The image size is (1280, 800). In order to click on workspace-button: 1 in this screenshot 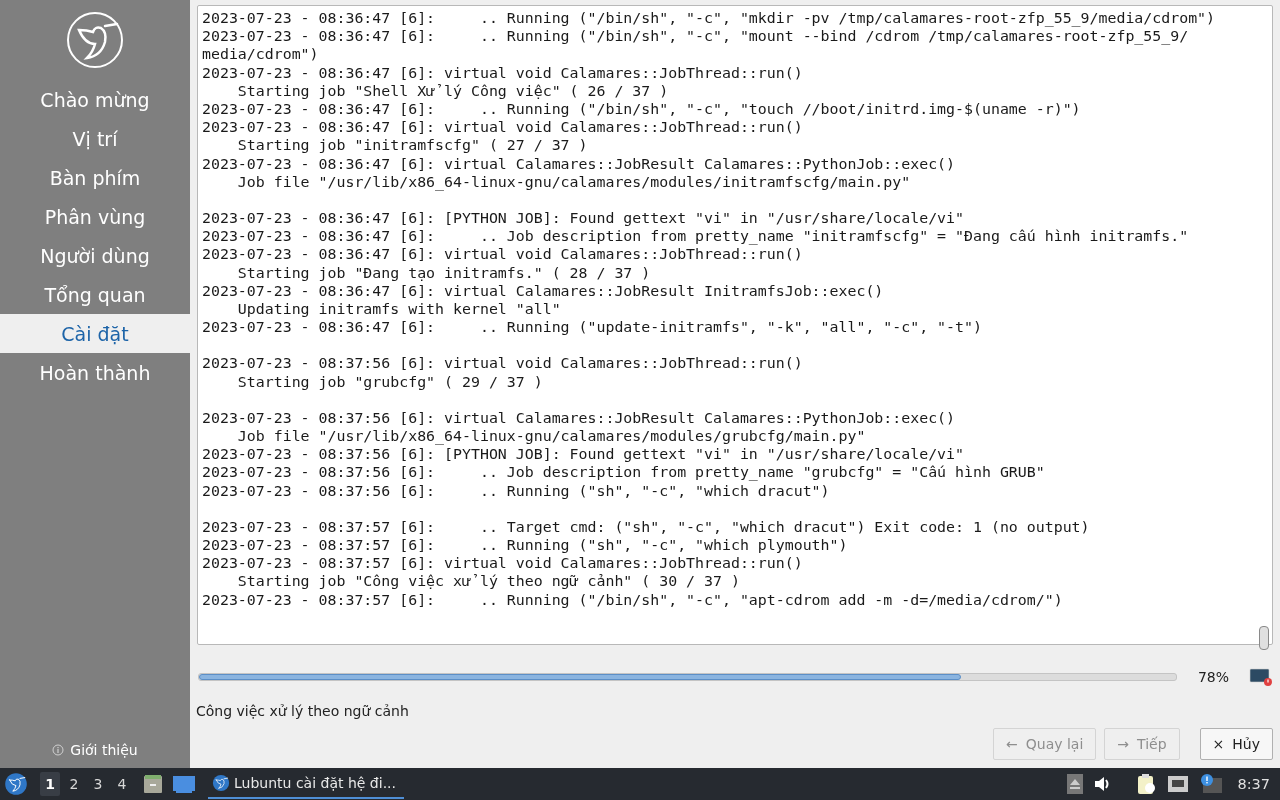, I will do `click(50, 784)`.